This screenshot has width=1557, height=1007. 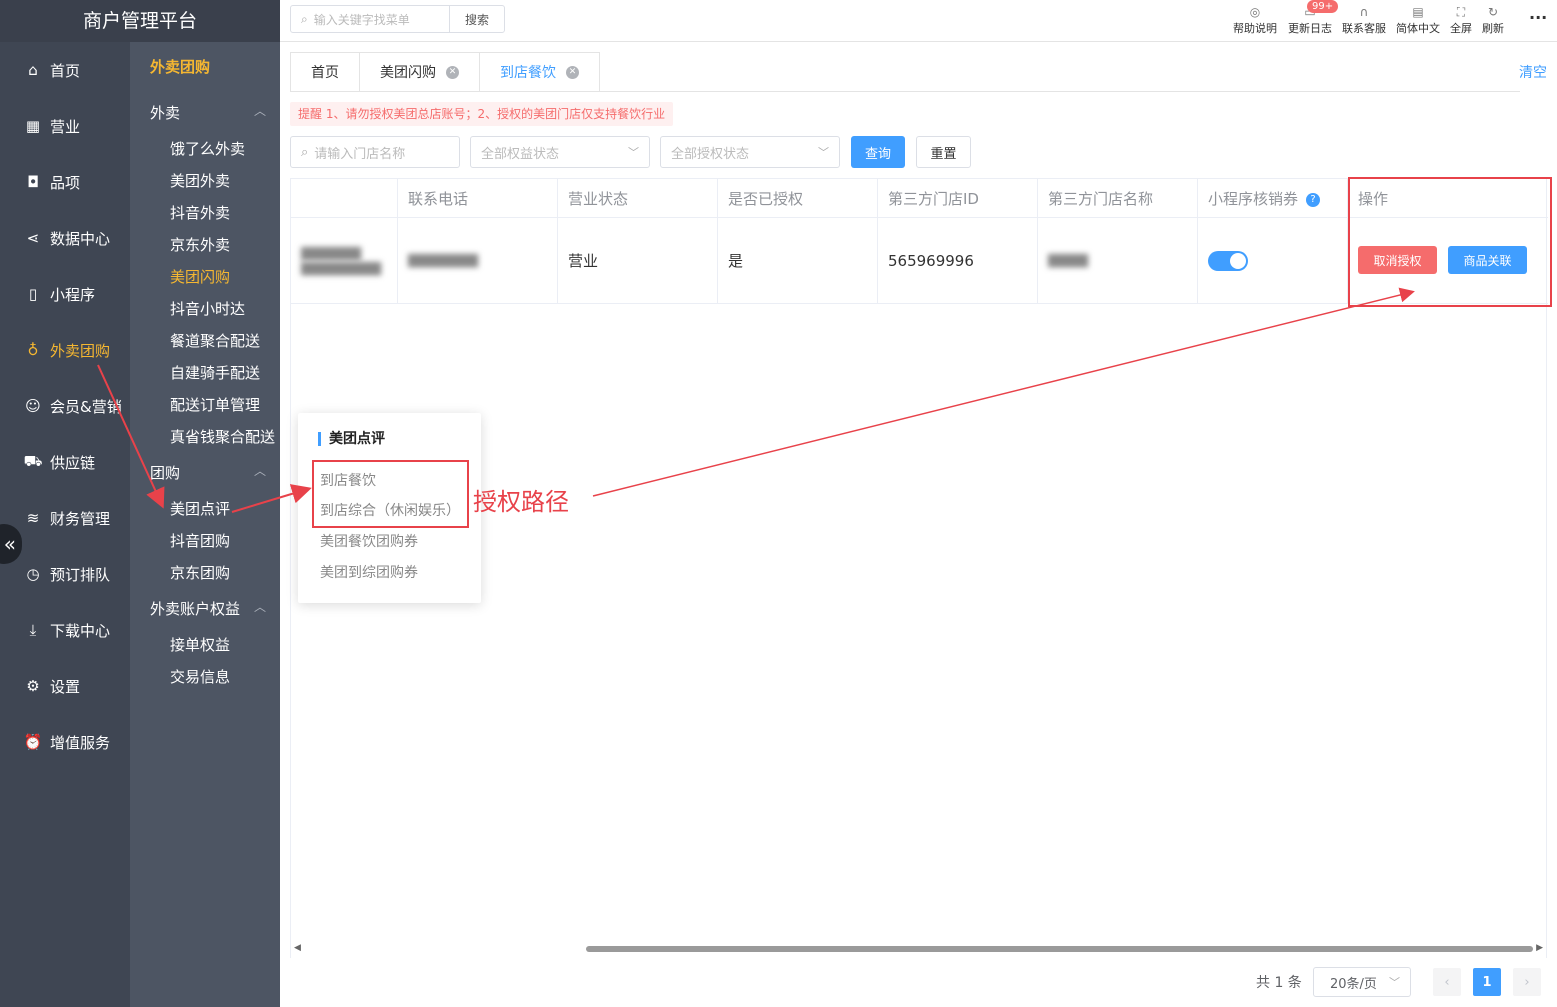 I want to click on auth-status-select: 全部授权状态 ﹀, so click(x=750, y=152).